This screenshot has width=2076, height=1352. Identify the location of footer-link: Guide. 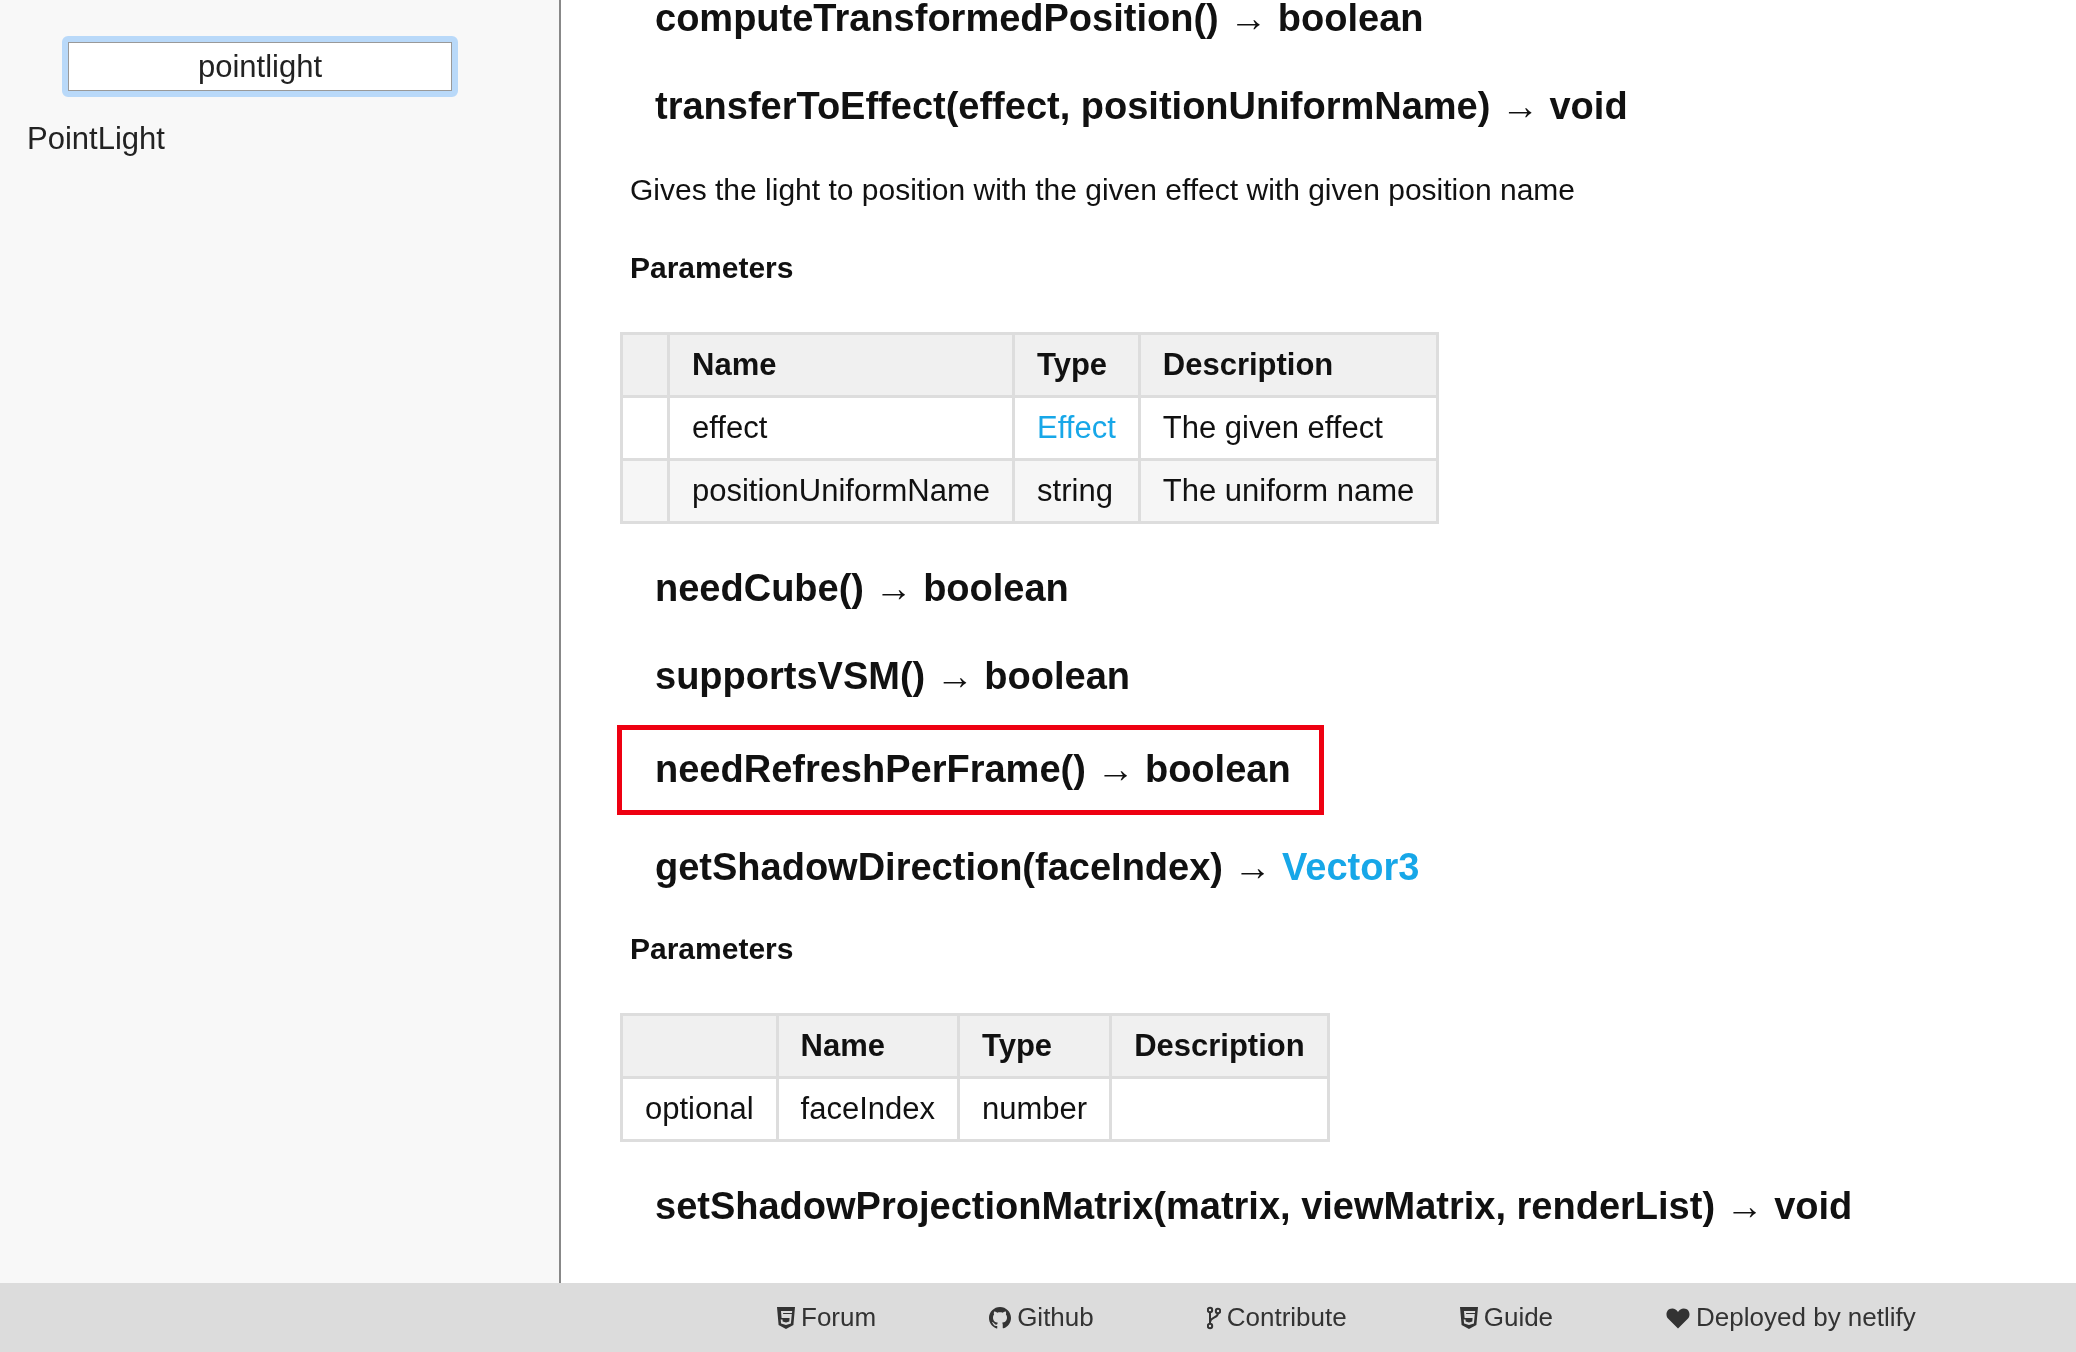
(1506, 1317).